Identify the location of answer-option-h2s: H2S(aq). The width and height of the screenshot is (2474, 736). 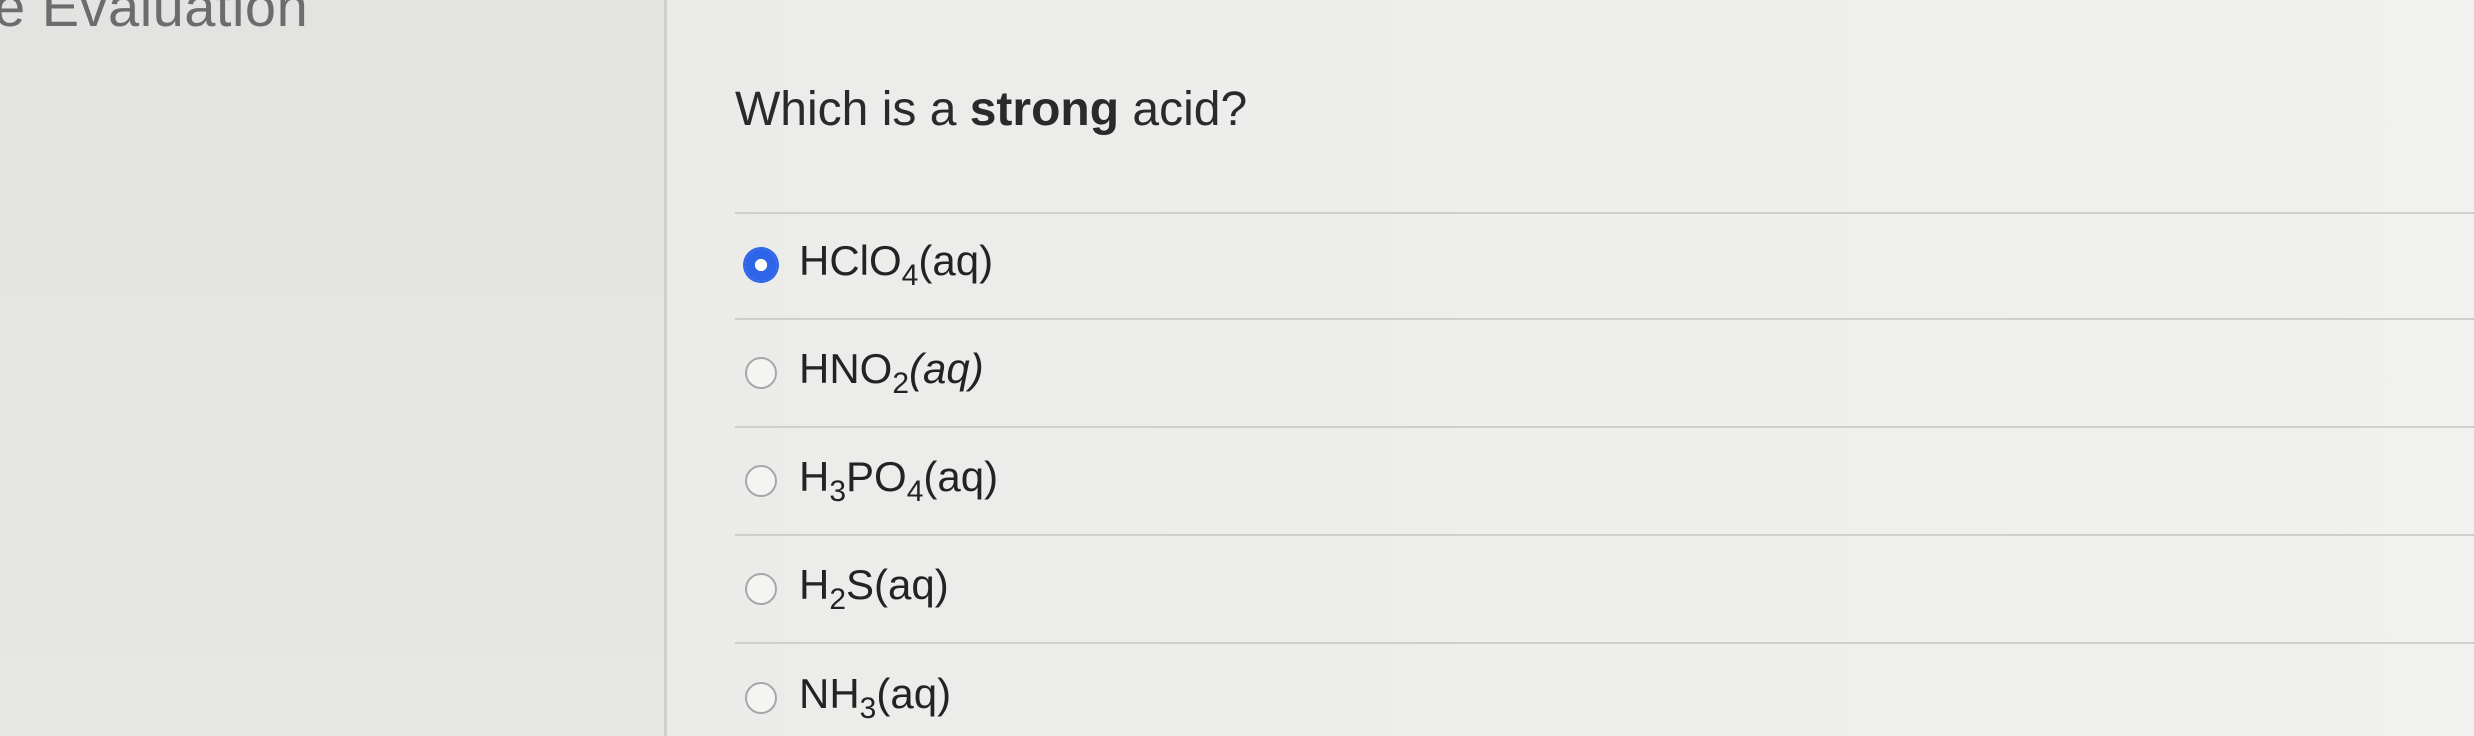
(1604, 590).